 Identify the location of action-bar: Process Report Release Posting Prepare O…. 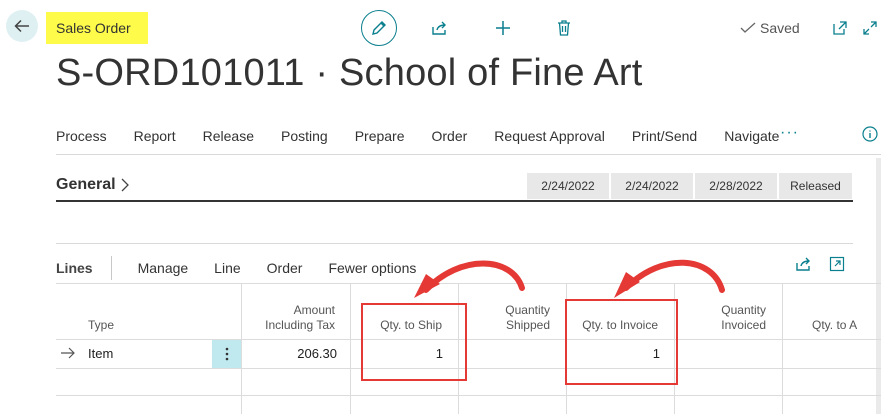
(422, 137).